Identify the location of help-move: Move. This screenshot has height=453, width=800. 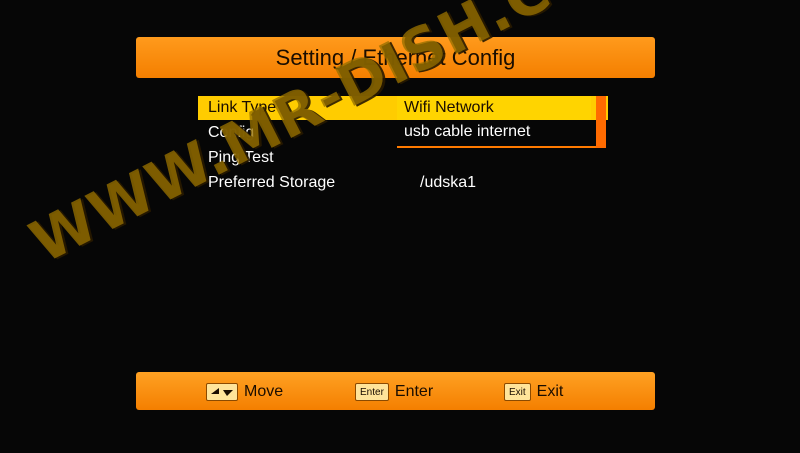
(244, 392).